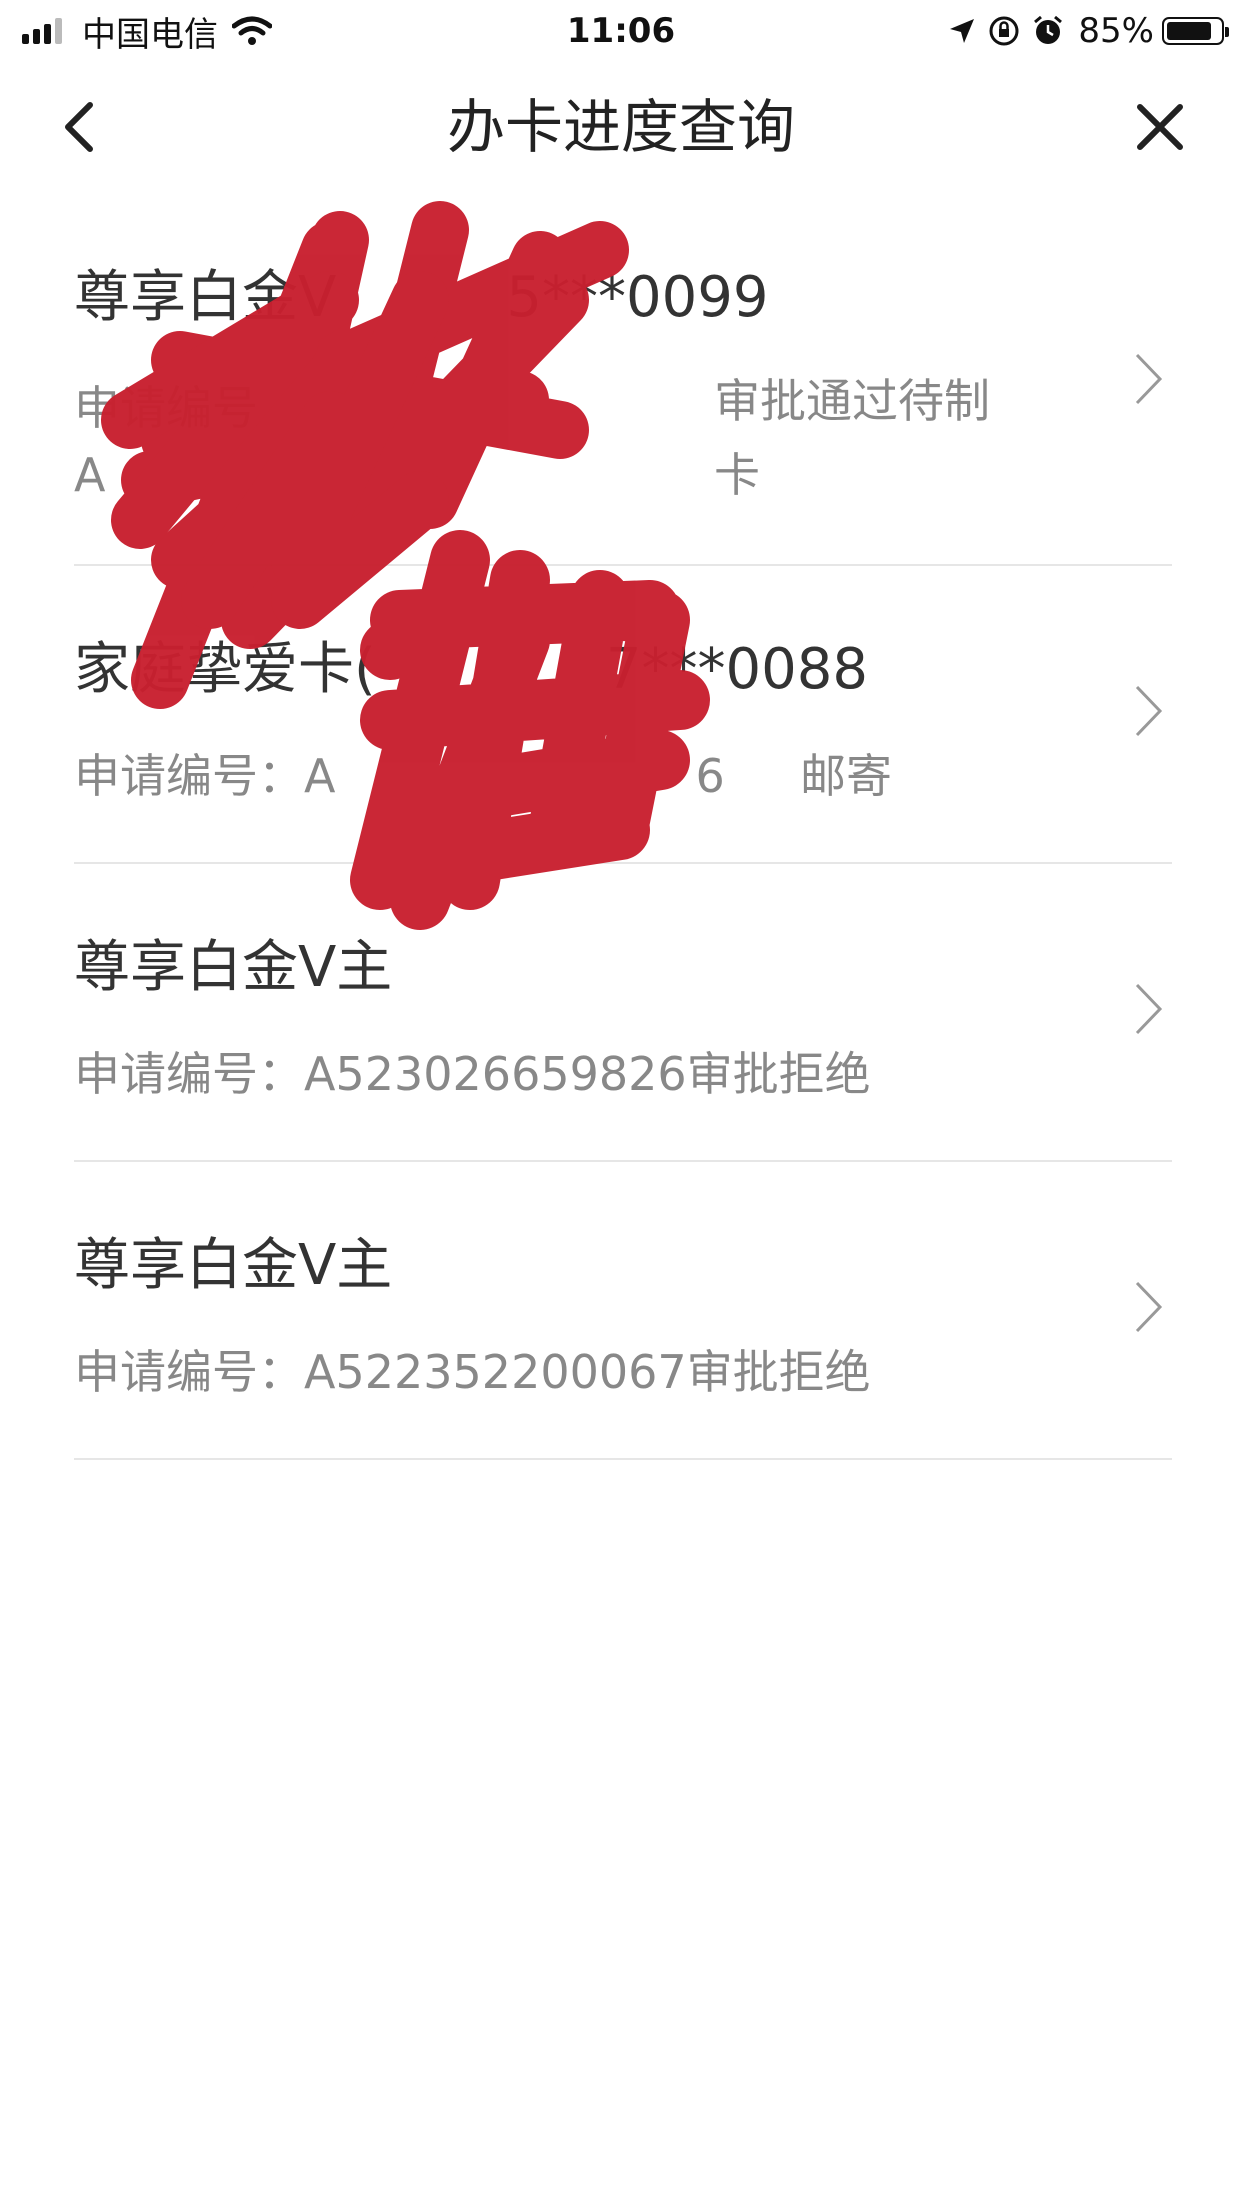 The height and width of the screenshot is (2208, 1242). What do you see at coordinates (1160, 127) in the screenshot?
I see `close-icon` at bounding box center [1160, 127].